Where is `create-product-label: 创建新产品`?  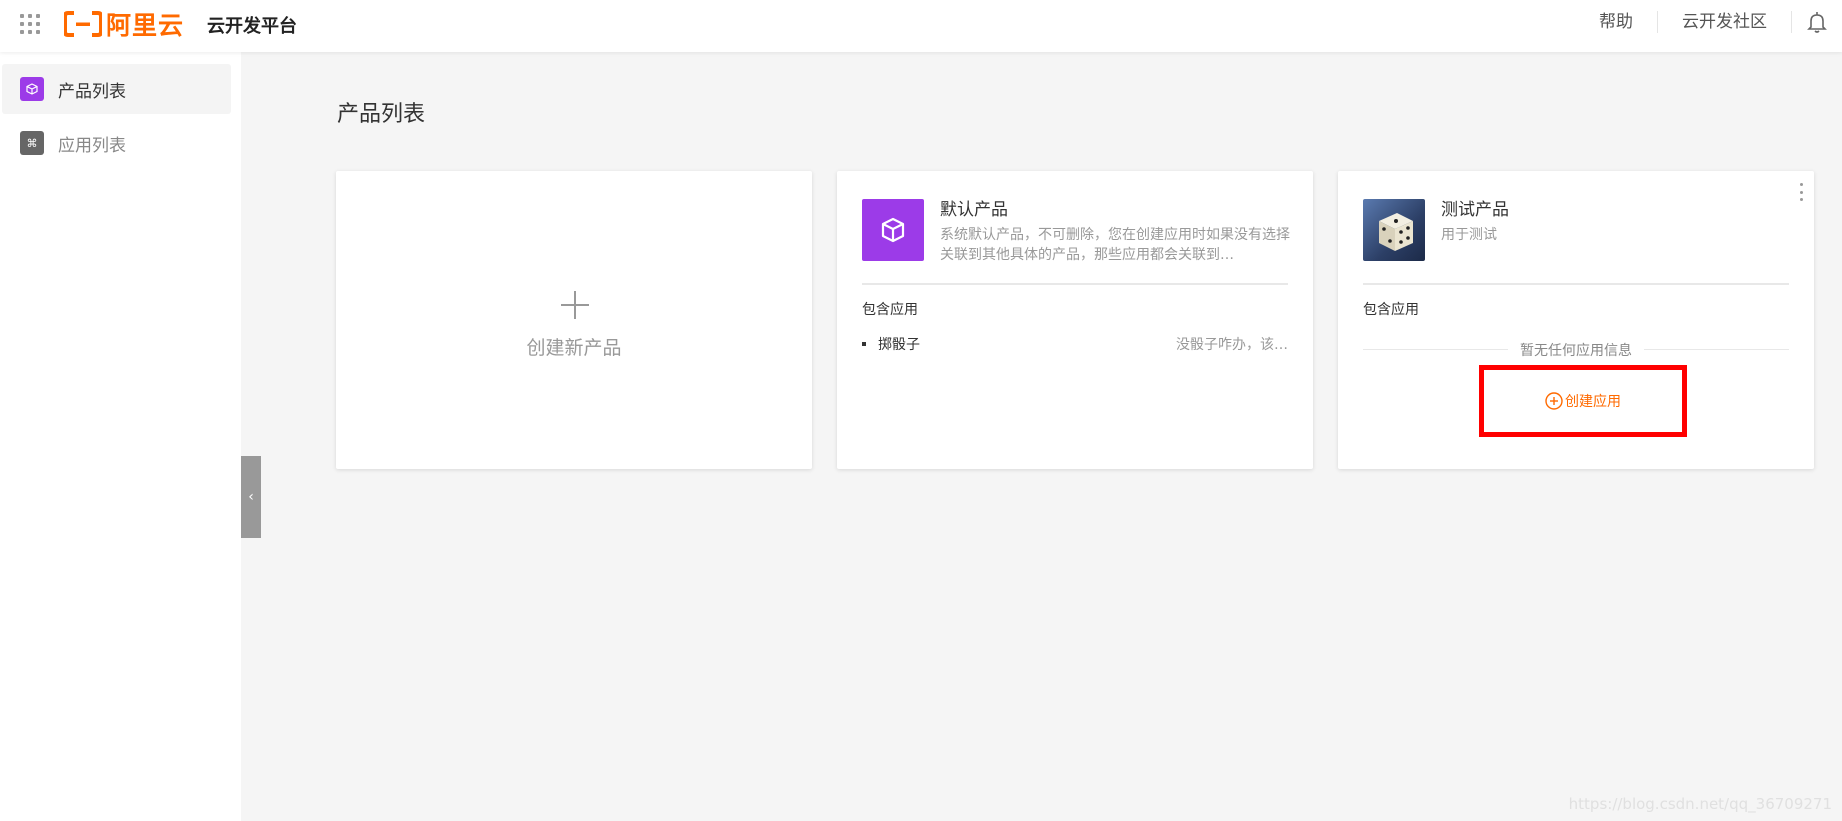
create-product-label: 创建新产品 is located at coordinates (574, 348).